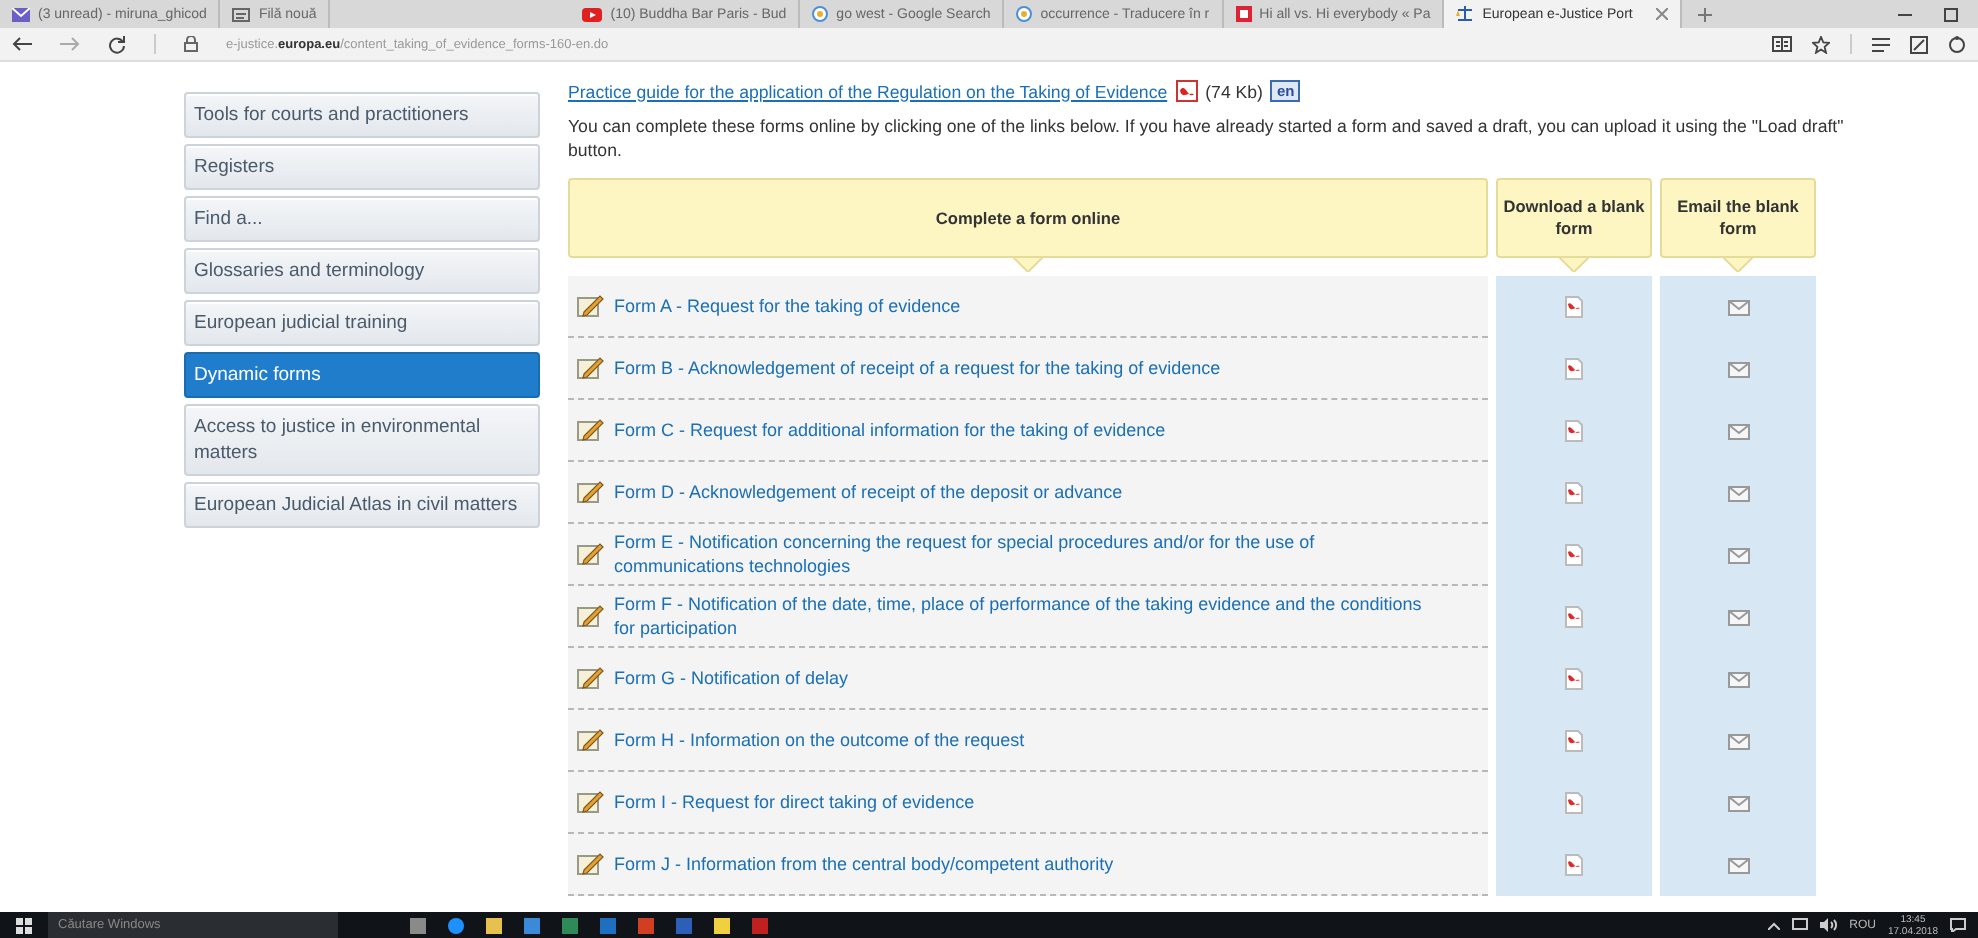 This screenshot has height=938, width=1978. I want to click on sidebar-item: Registers, so click(362, 167).